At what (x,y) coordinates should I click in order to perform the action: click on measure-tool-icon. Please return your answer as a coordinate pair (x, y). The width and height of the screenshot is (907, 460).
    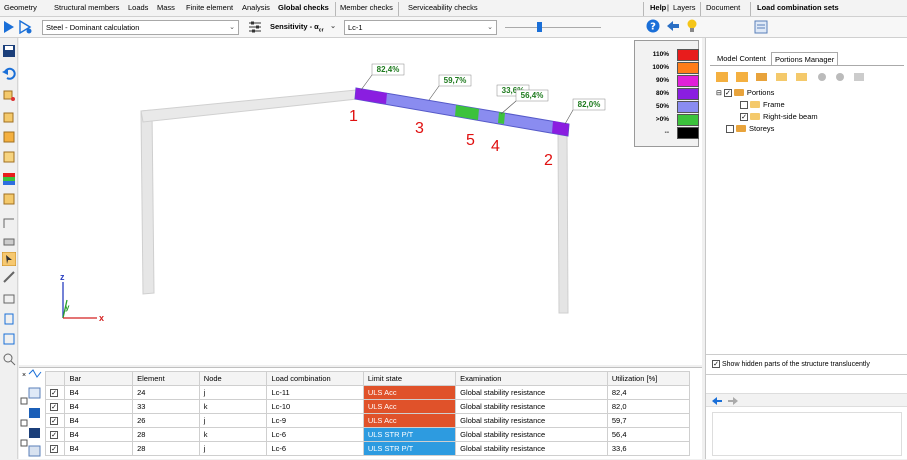
    Looking at the image, I should click on (9, 277).